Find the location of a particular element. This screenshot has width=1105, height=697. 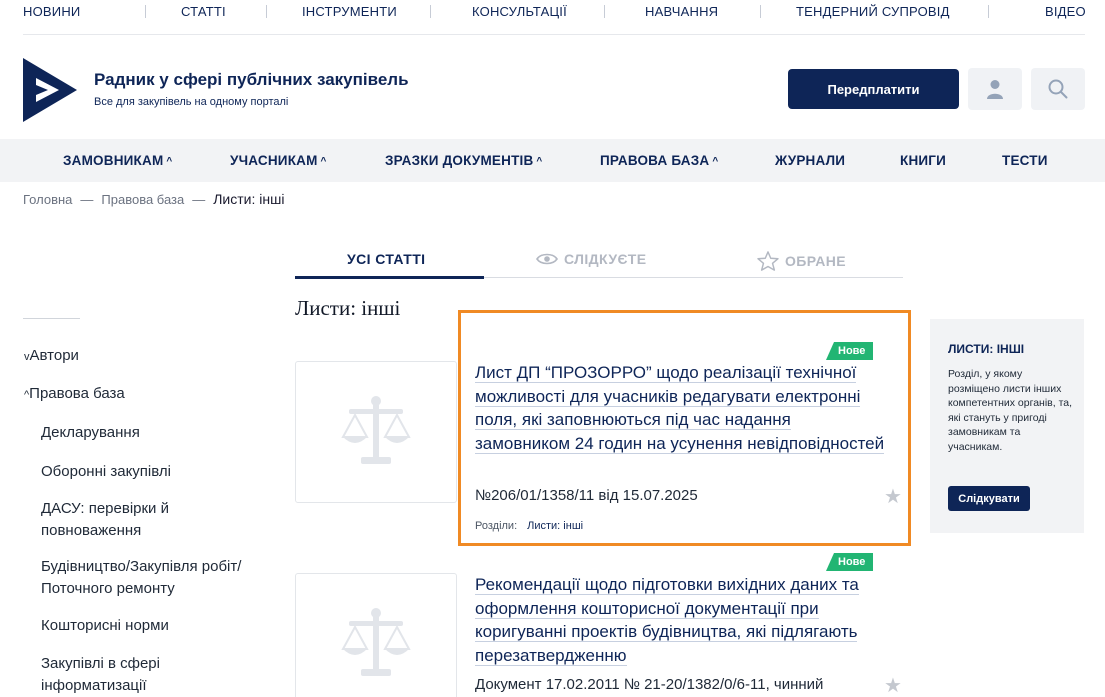

sidebar-group-label: Автори is located at coordinates (54, 355).